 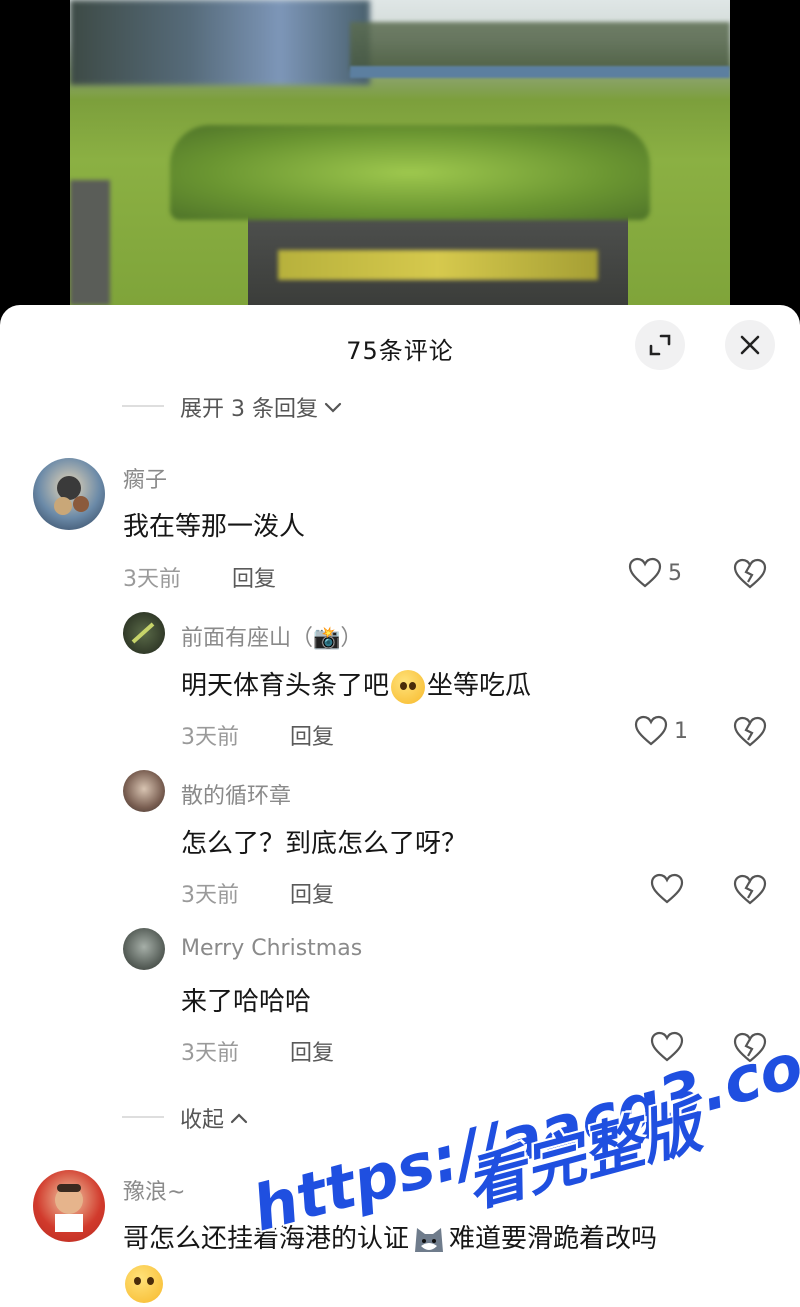 I want to click on video-planter-box, so click(x=438, y=255).